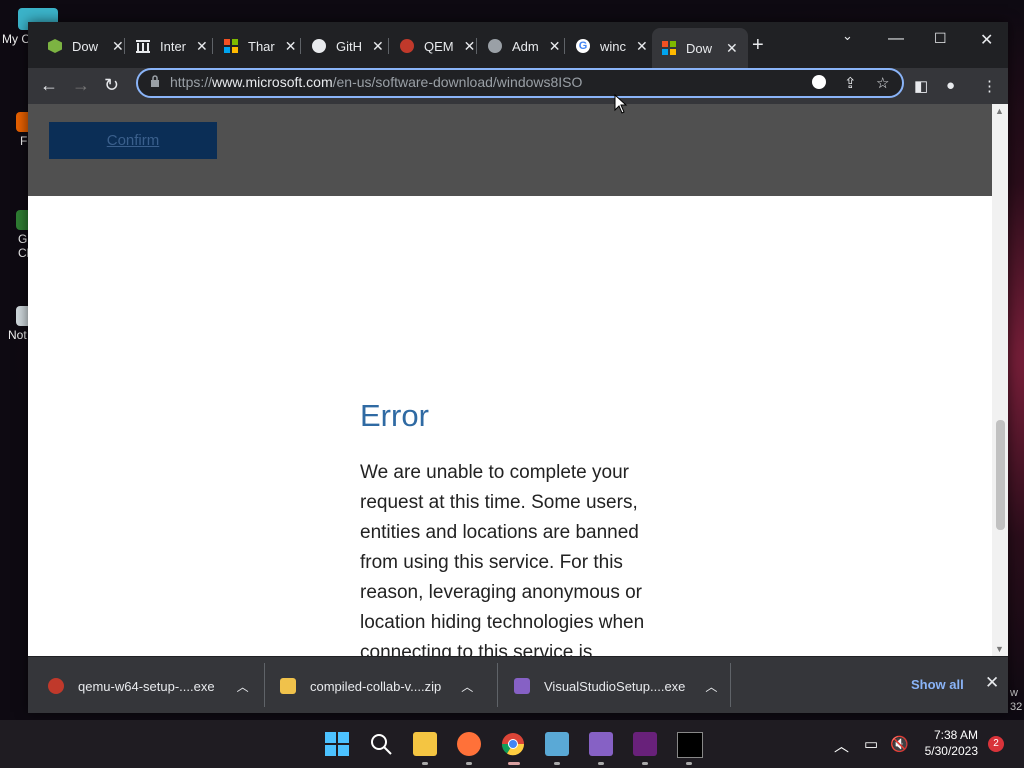 This screenshot has width=1024, height=768. Describe the element at coordinates (937, 684) in the screenshot. I see `show-all-downloads-link: Show all` at that location.